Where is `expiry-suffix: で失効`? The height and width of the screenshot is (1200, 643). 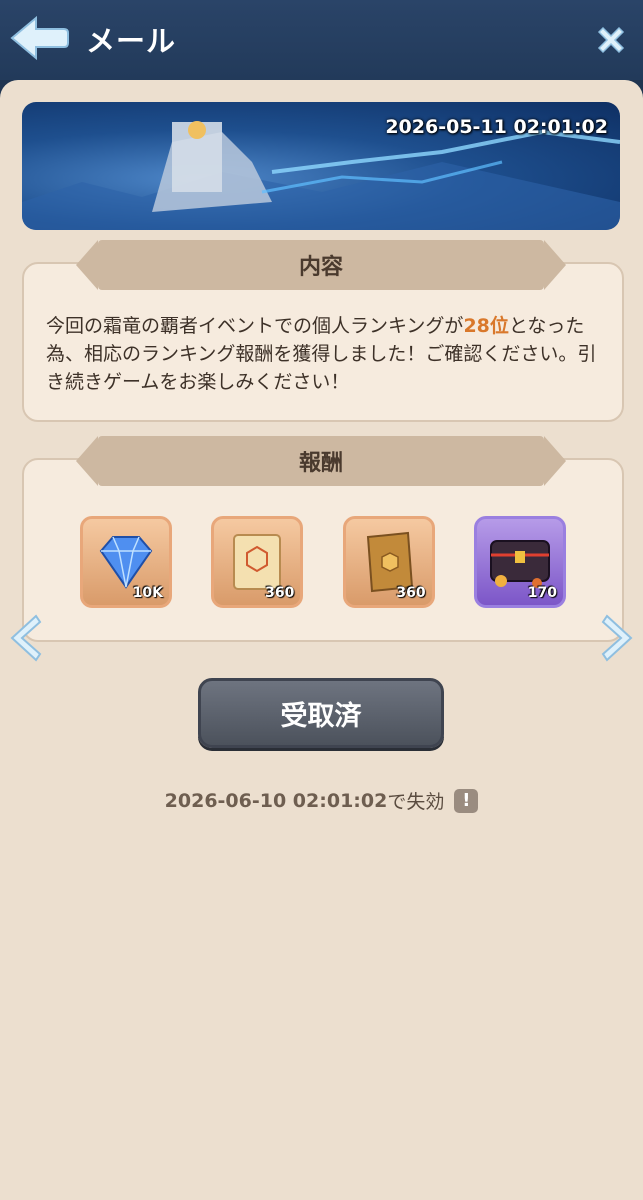
expiry-suffix: で失効 is located at coordinates (416, 802).